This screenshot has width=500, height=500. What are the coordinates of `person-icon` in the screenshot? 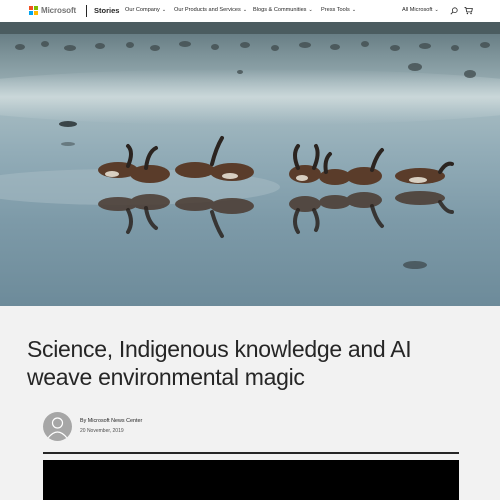 It's located at (57, 428).